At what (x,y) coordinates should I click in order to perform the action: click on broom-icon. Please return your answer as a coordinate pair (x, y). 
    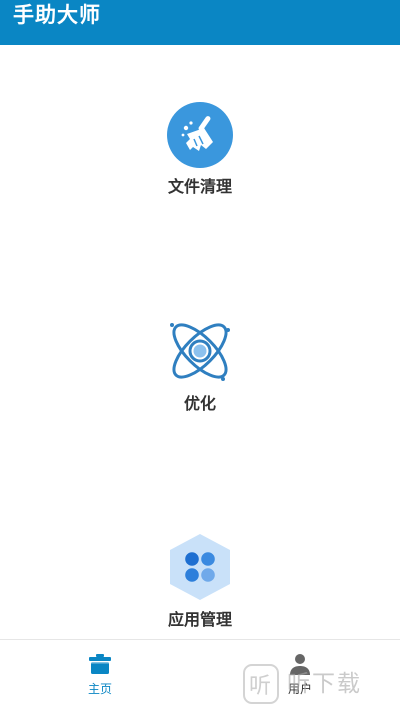
    Looking at the image, I should click on (200, 135).